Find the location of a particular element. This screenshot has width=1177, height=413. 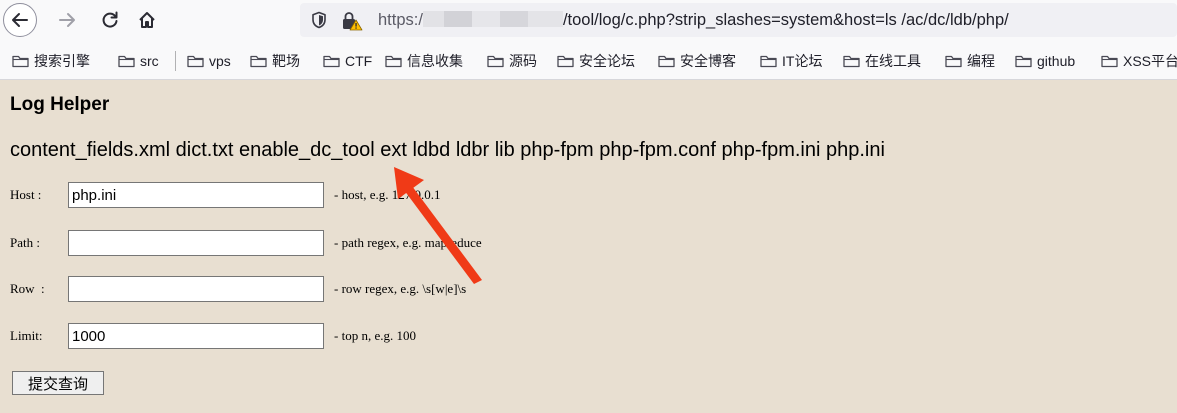

bookmark-label: XSS平台 is located at coordinates (1150, 61).